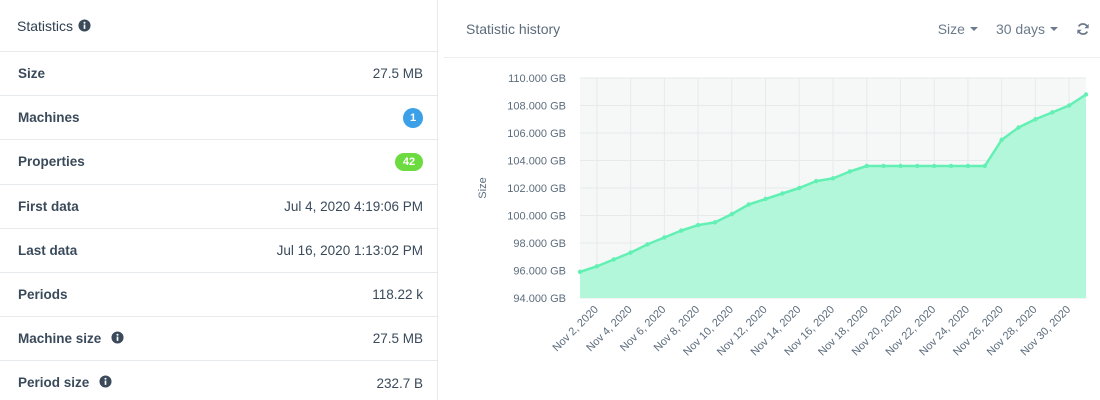  I want to click on stat-value: Jul 4, 2020 4:19:06 PM, so click(353, 206).